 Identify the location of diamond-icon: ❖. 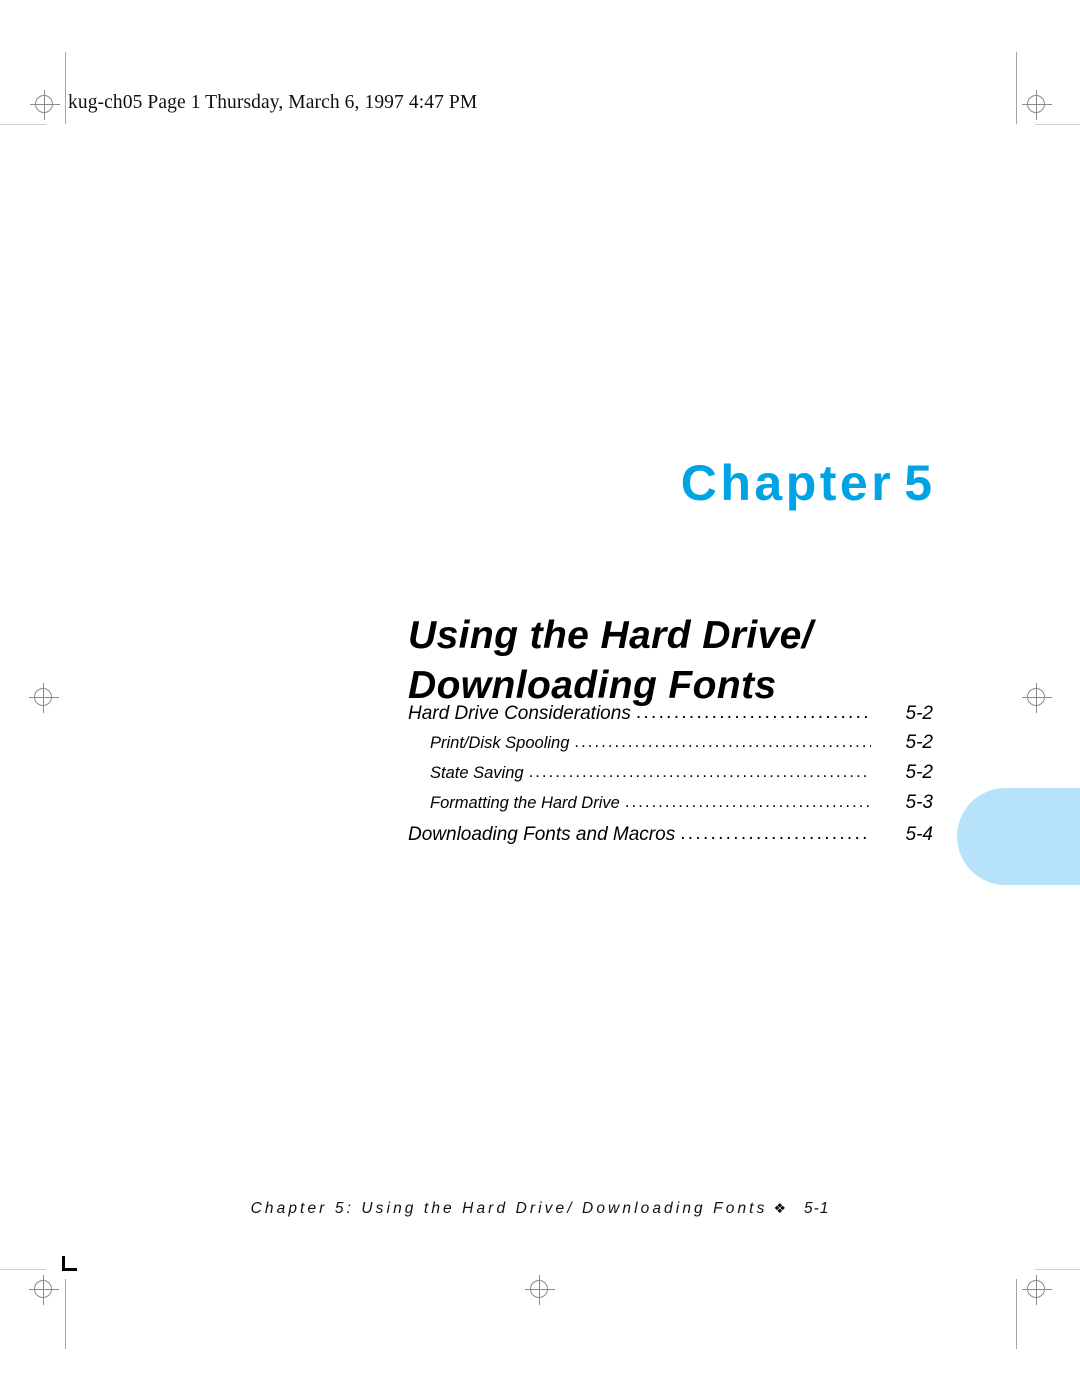
(779, 1208).